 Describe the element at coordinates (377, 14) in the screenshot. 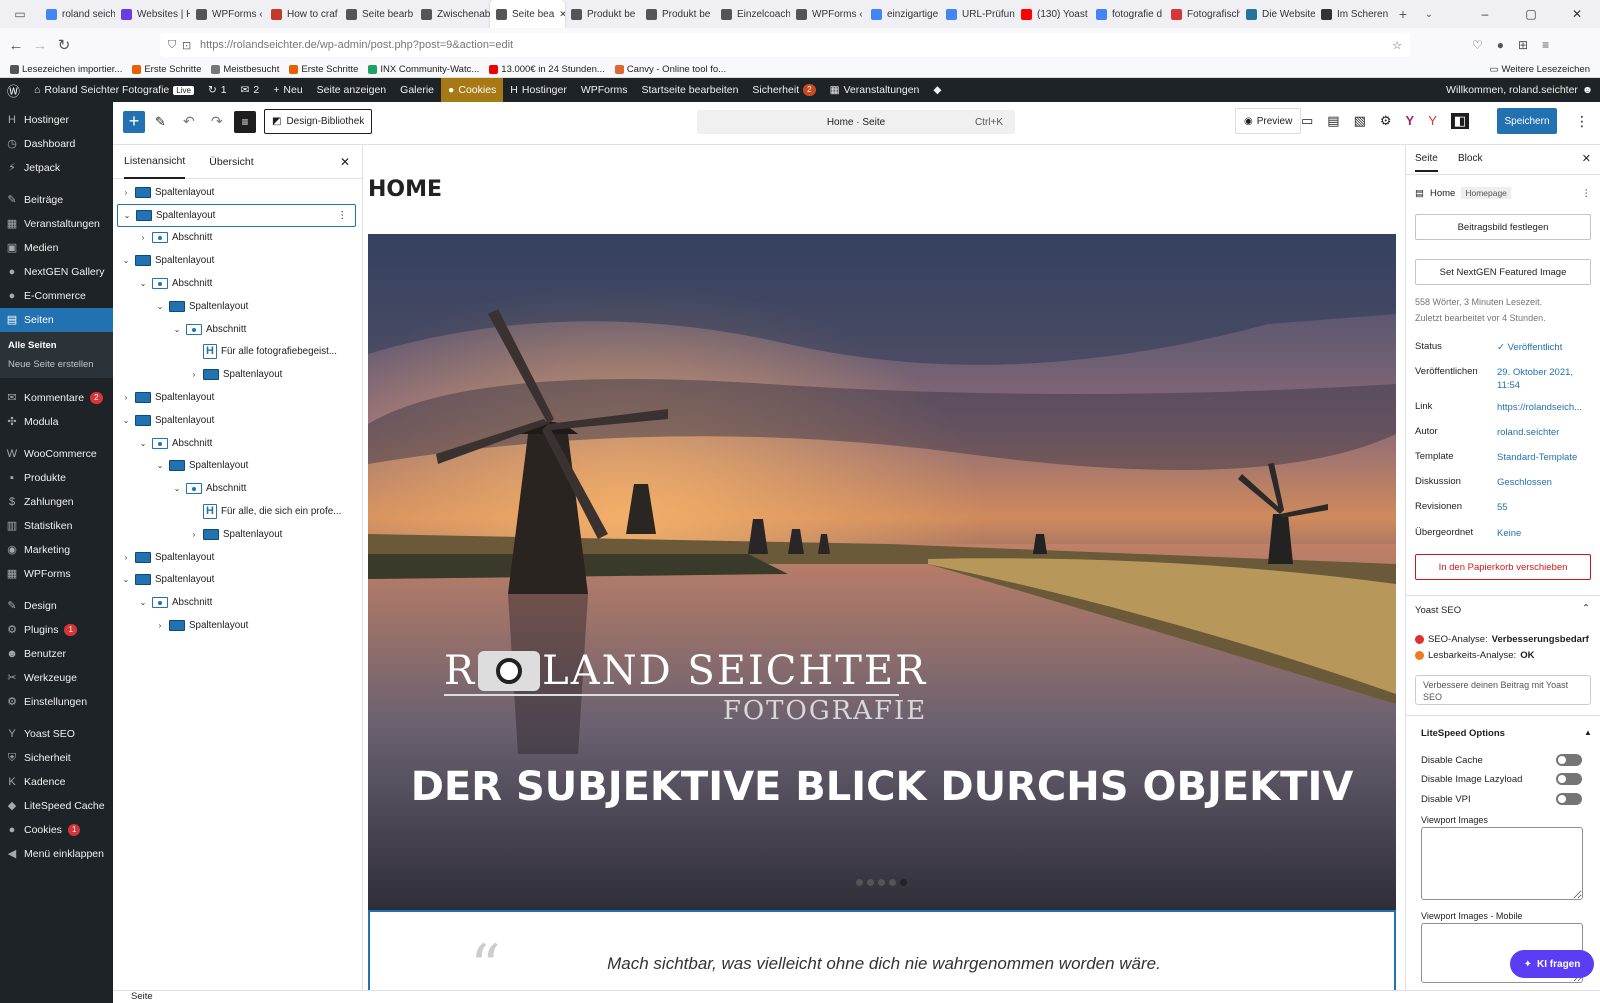

I see `browser-tab: Seite bearb` at that location.